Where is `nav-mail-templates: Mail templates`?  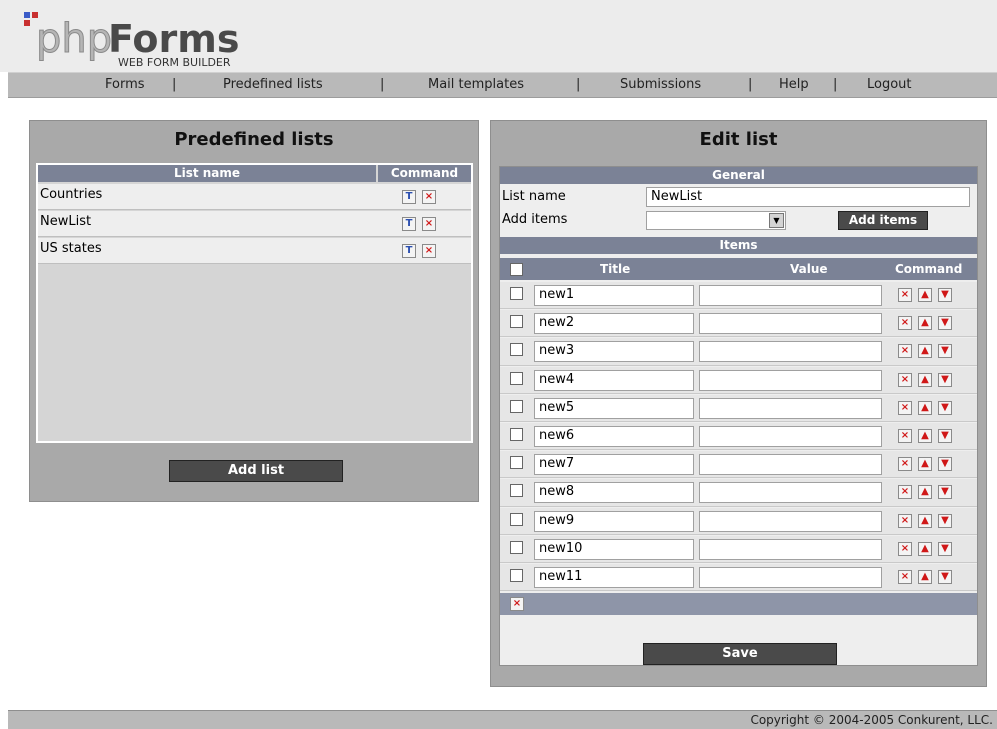
nav-mail-templates: Mail templates is located at coordinates (476, 84).